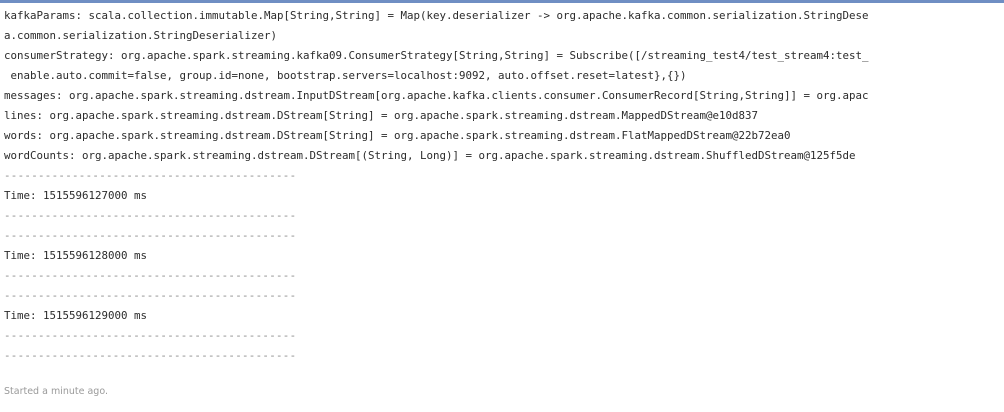  What do you see at coordinates (502, 1) in the screenshot?
I see `paragraph-top-border` at bounding box center [502, 1].